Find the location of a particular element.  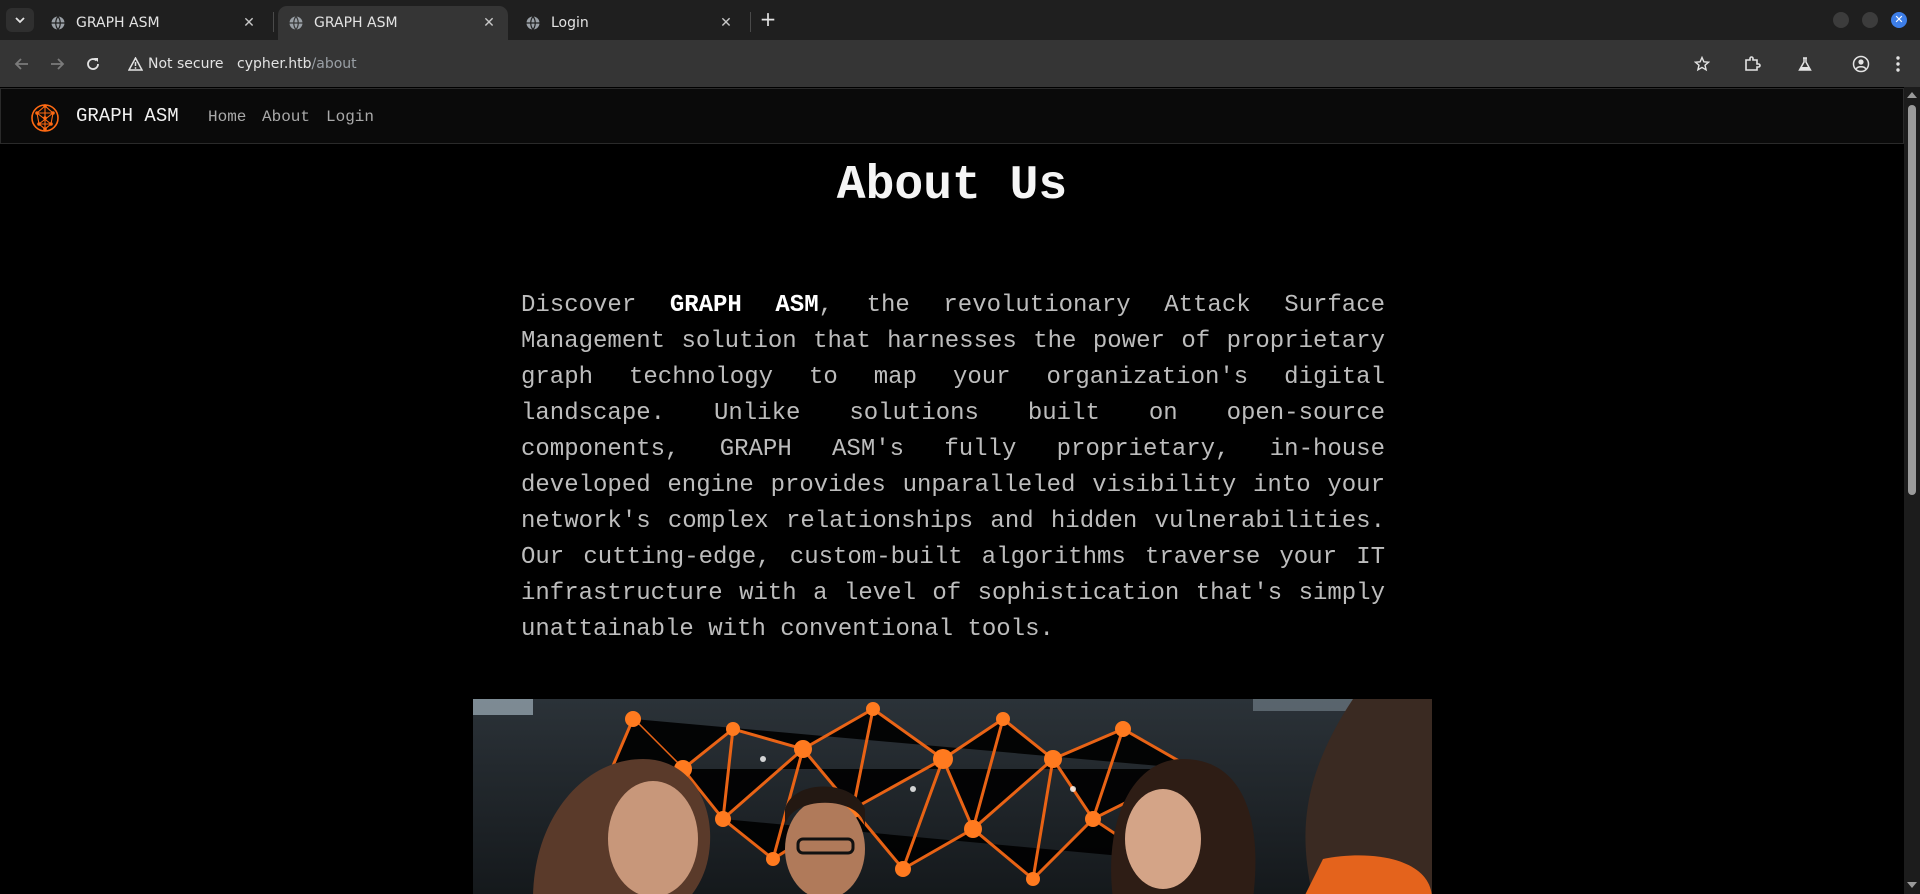

account-icon is located at coordinates (1861, 64).